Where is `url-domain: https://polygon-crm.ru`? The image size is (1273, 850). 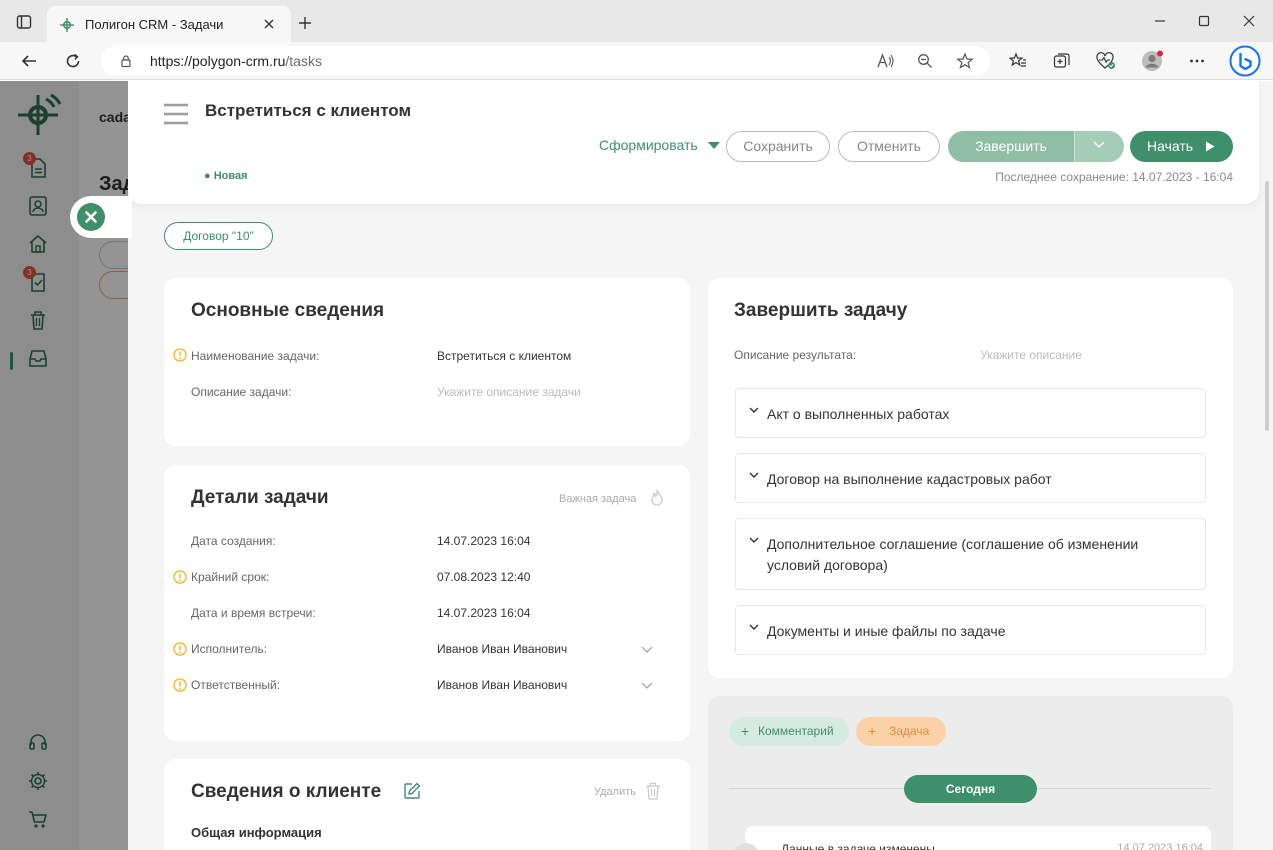
url-domain: https://polygon-crm.ru is located at coordinates (218, 61).